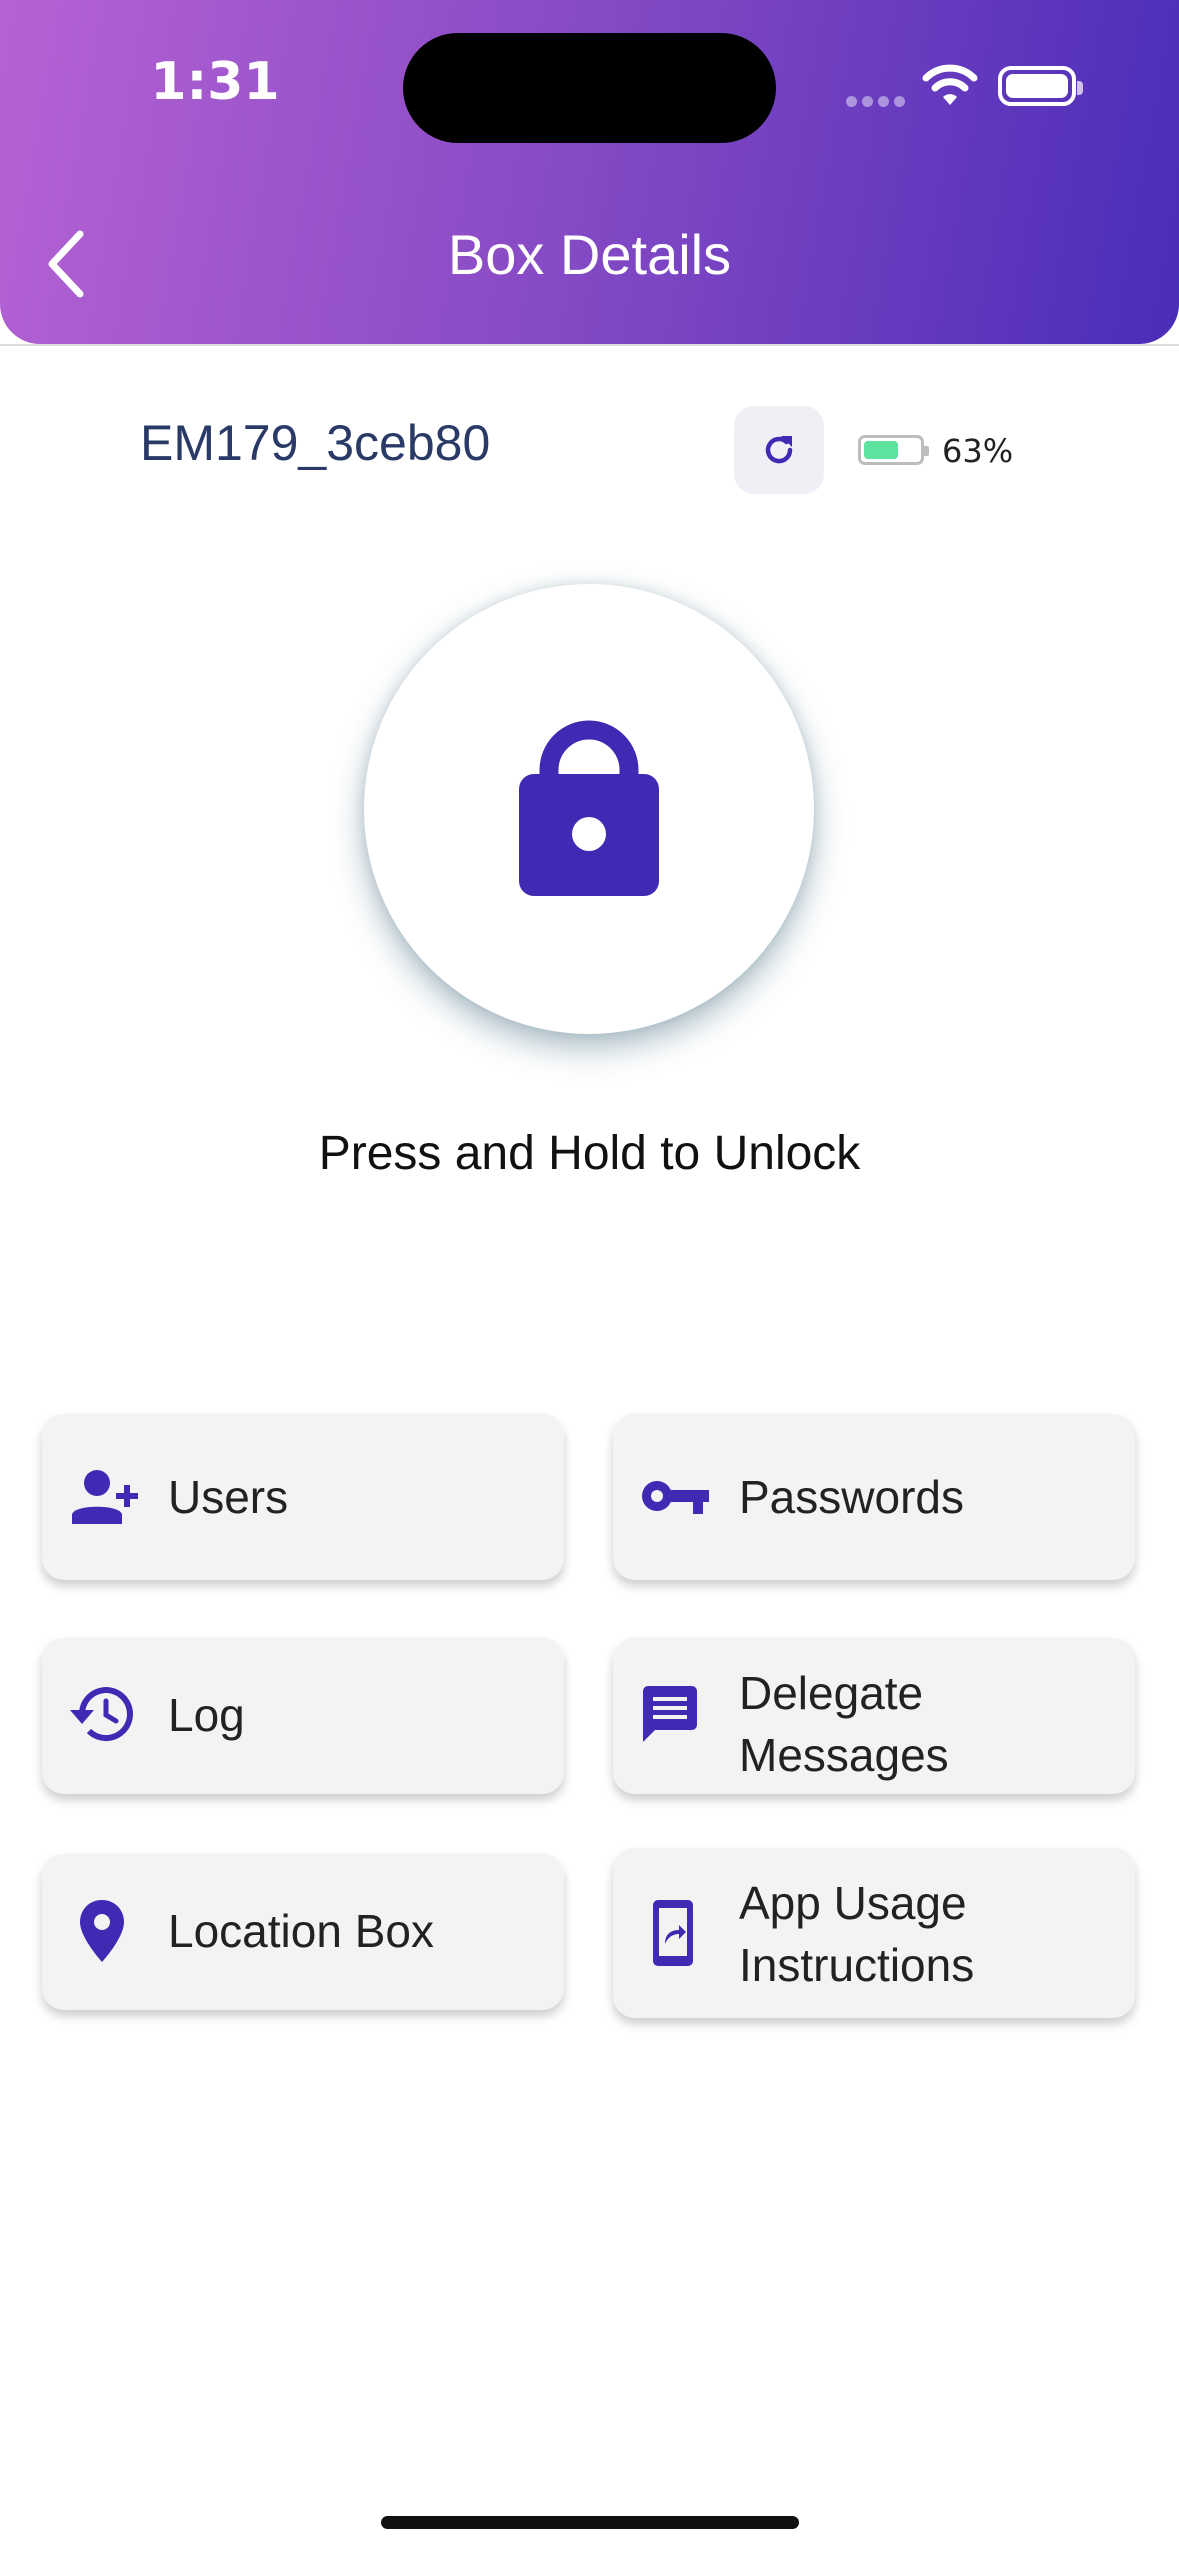 The image size is (1179, 2556). I want to click on location-box-button: Location Box, so click(303, 1932).